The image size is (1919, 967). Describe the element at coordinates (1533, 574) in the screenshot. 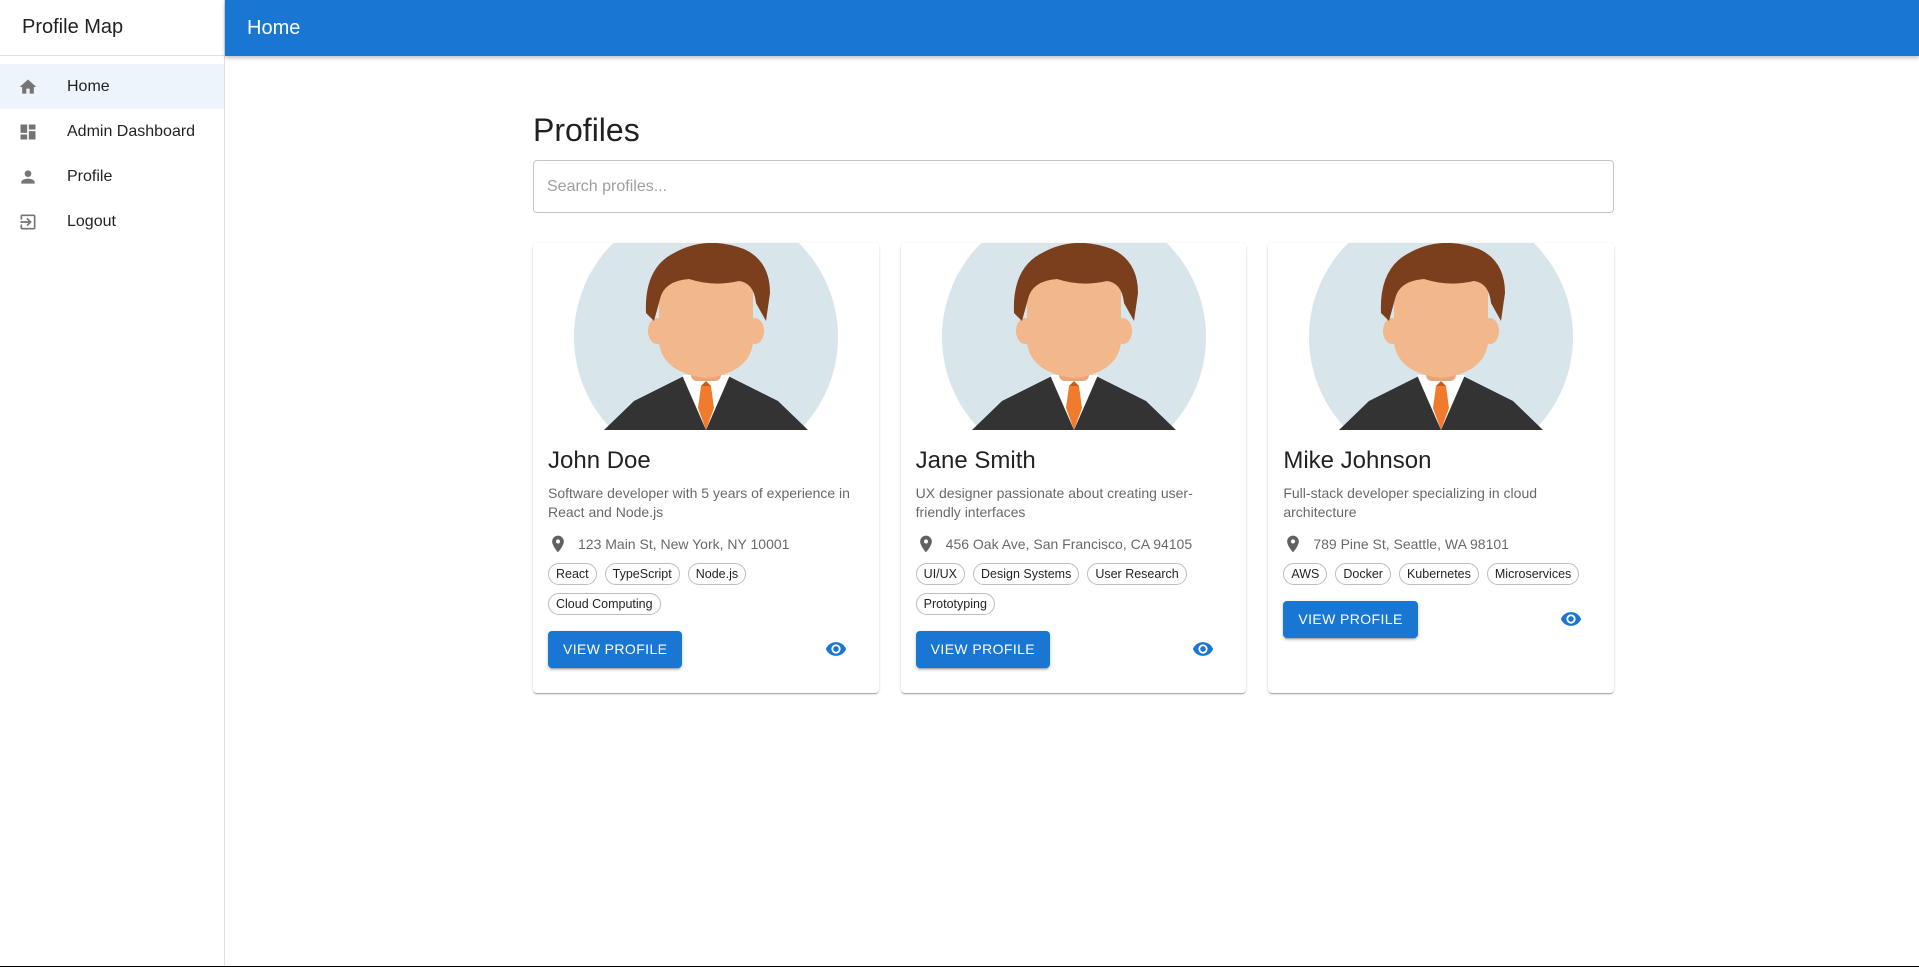

I see `skill-chip: Microservices` at that location.